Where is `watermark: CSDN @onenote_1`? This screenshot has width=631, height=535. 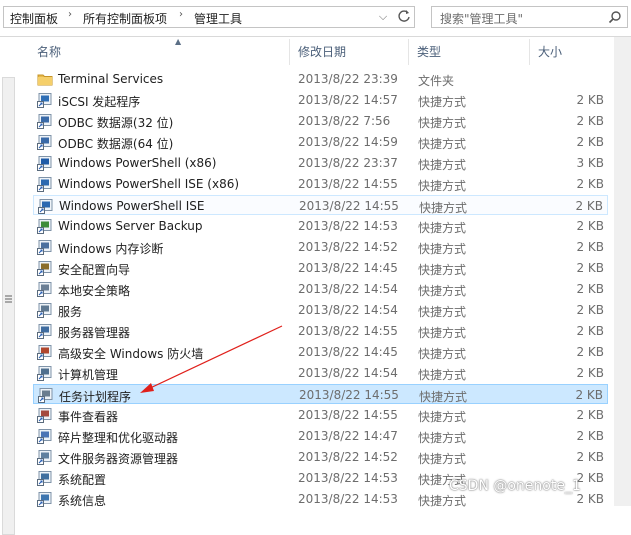 watermark: CSDN @onenote_1 is located at coordinates (515, 486).